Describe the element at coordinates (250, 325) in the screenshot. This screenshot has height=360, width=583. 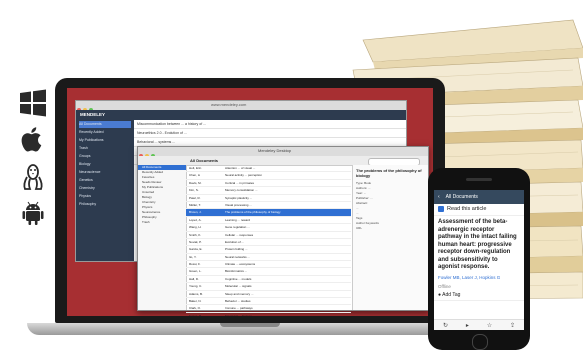
I see `laptop-notch` at that location.